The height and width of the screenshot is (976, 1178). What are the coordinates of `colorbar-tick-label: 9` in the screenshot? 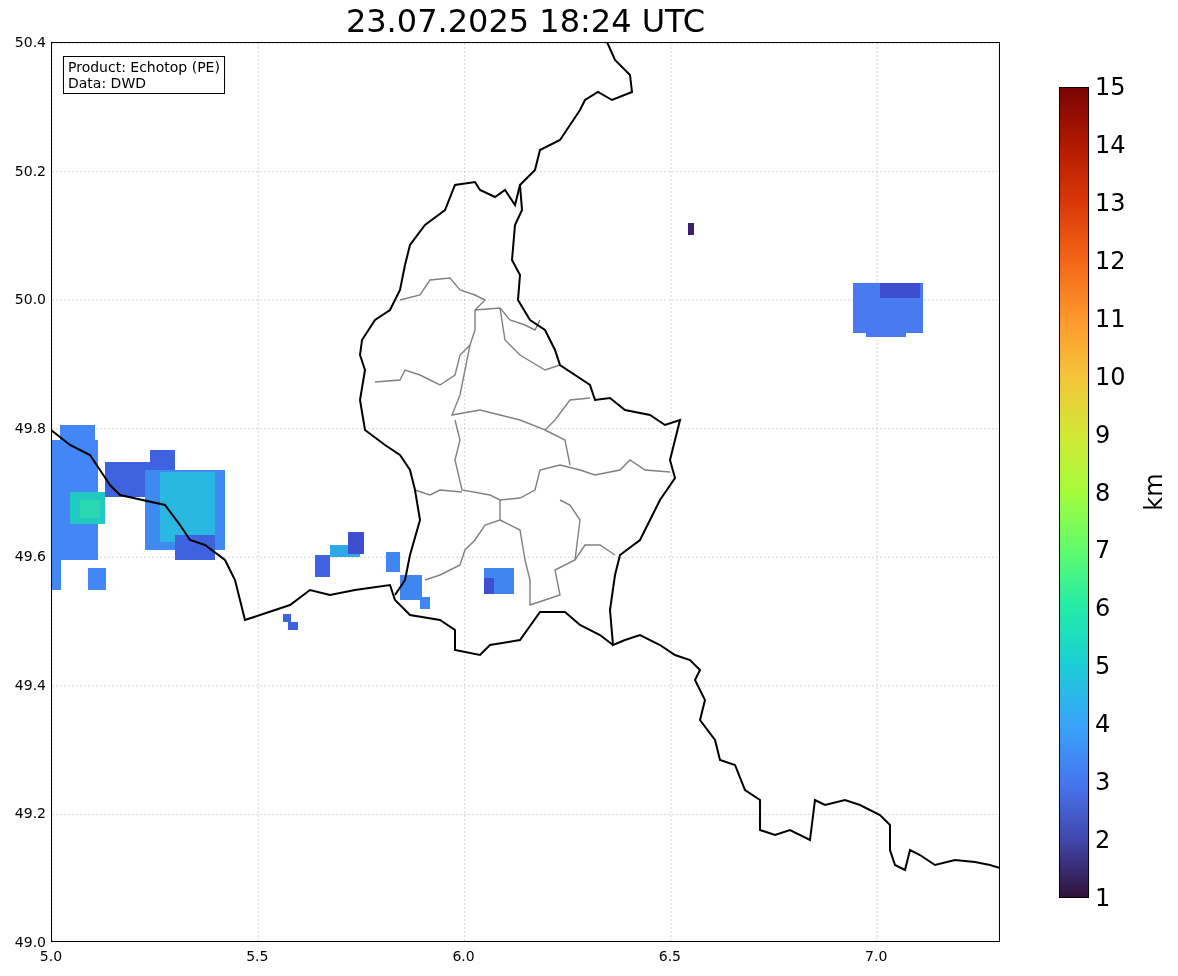 It's located at (1103, 434).